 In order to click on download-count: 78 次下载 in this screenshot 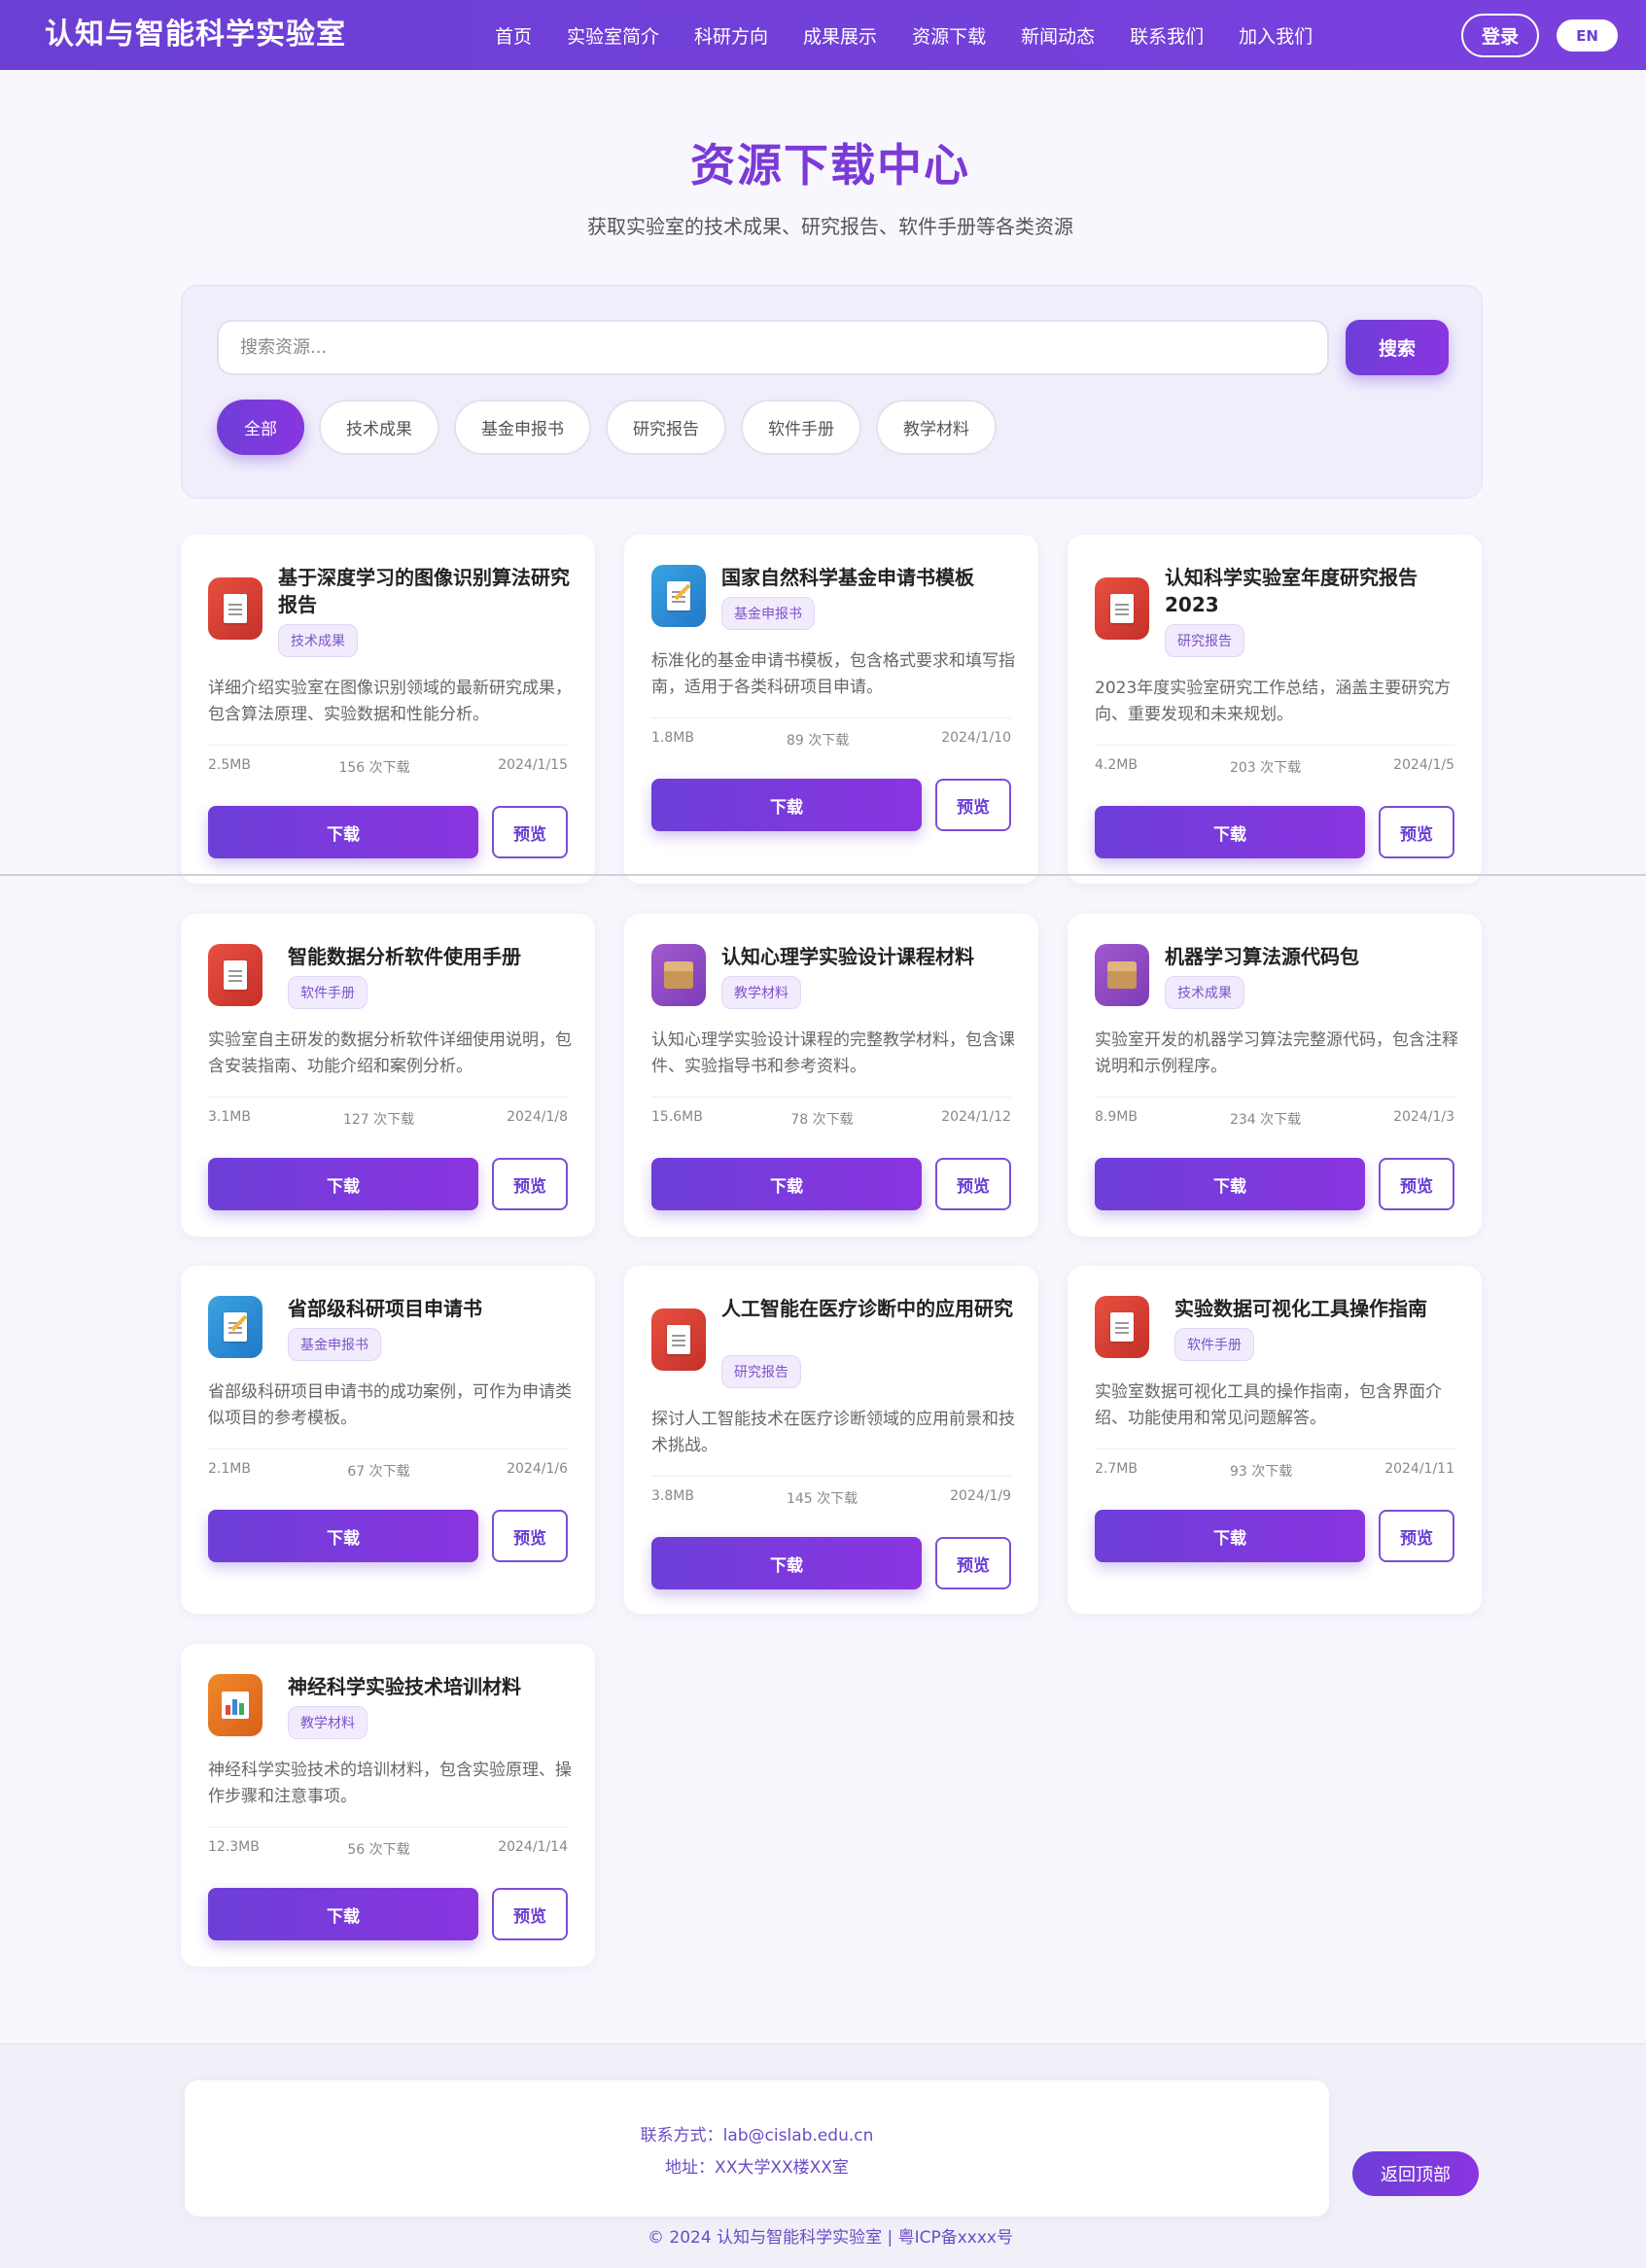, I will do `click(822, 1120)`.